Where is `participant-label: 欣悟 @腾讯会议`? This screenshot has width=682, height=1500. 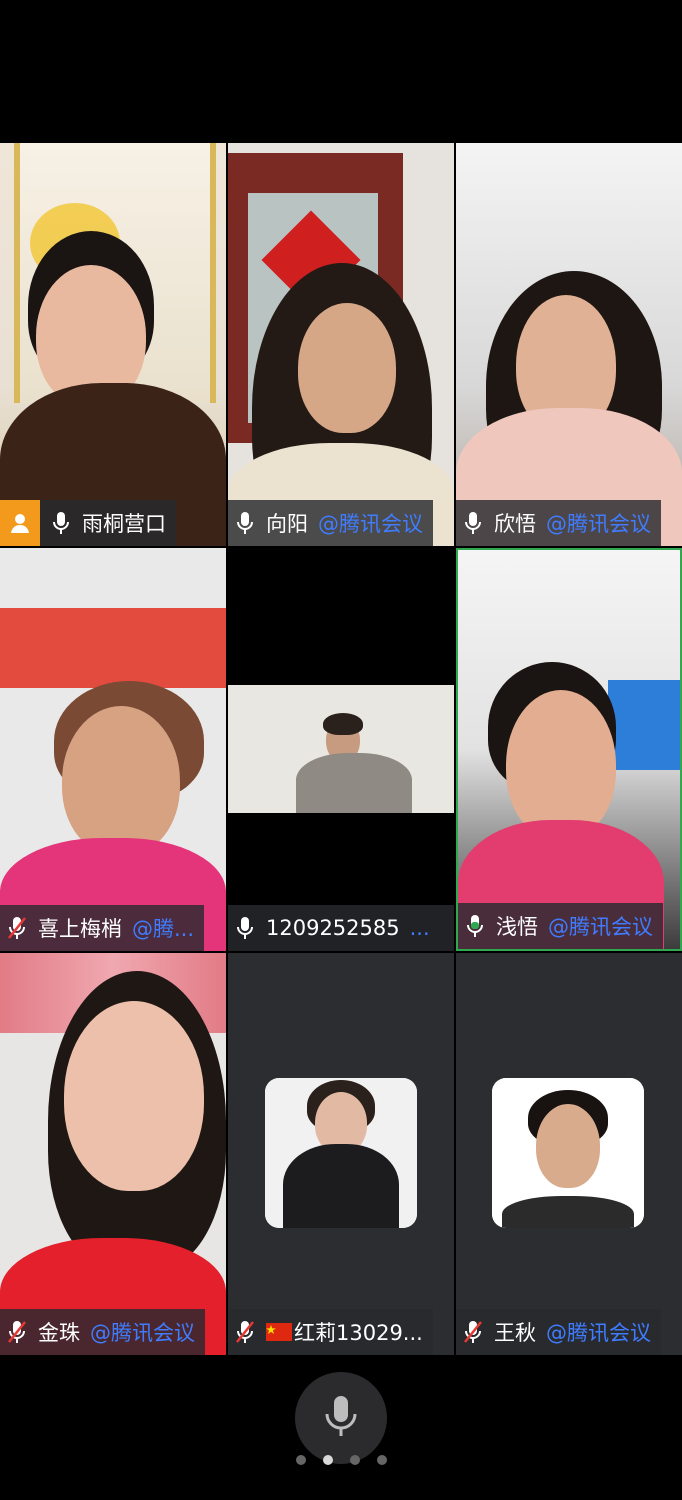
participant-label: 欣悟 @腾讯会议 is located at coordinates (558, 523).